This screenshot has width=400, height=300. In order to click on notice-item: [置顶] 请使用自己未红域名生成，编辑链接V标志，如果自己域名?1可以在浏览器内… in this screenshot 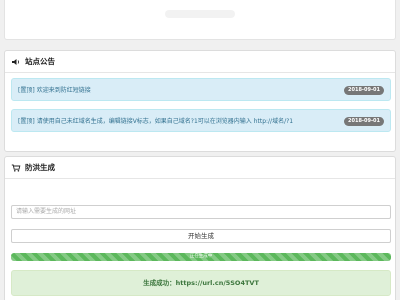, I will do `click(201, 120)`.